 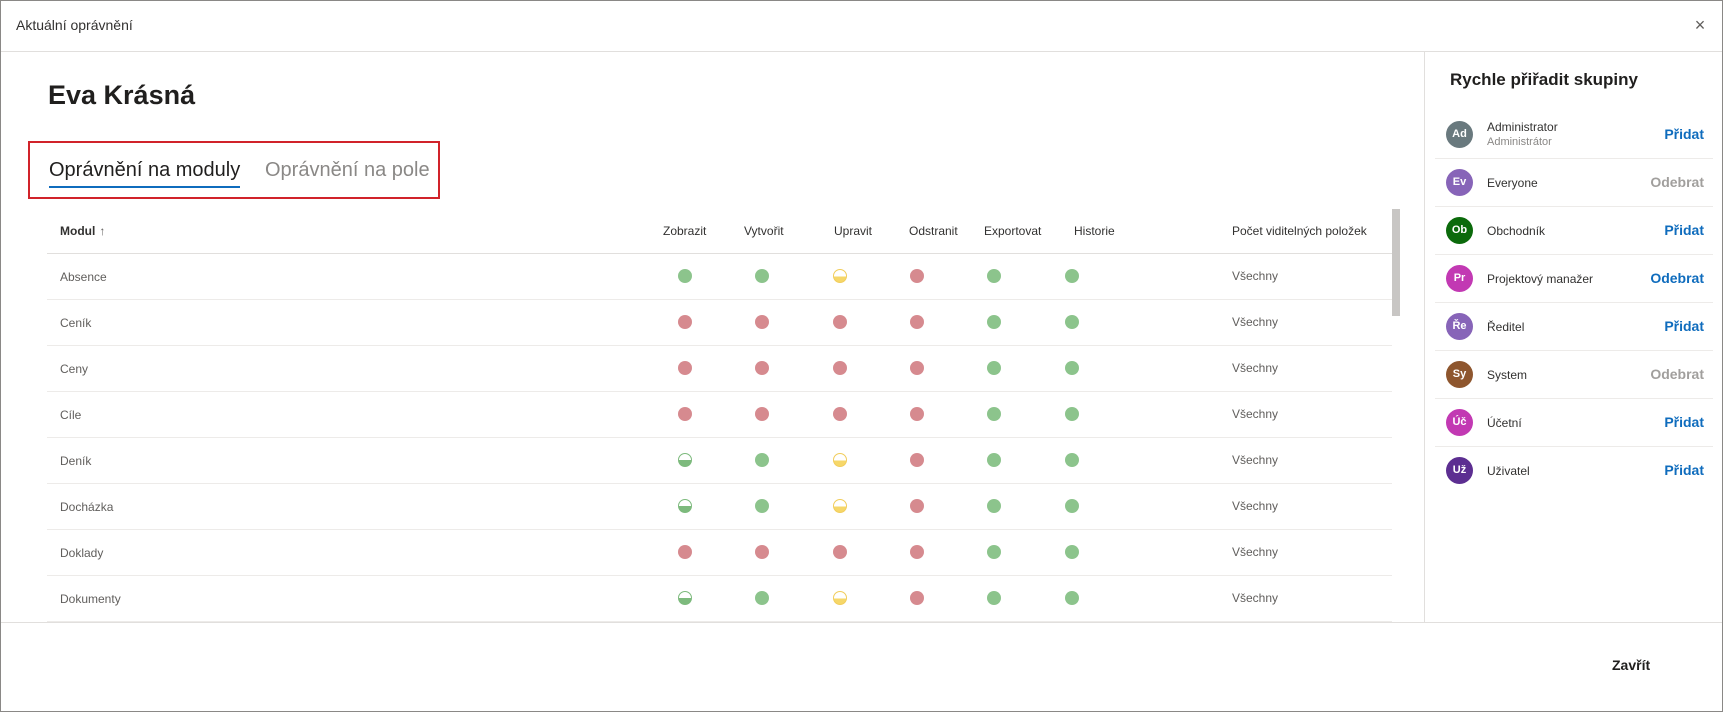 I want to click on table-scrollbar, so click(x=1396, y=415).